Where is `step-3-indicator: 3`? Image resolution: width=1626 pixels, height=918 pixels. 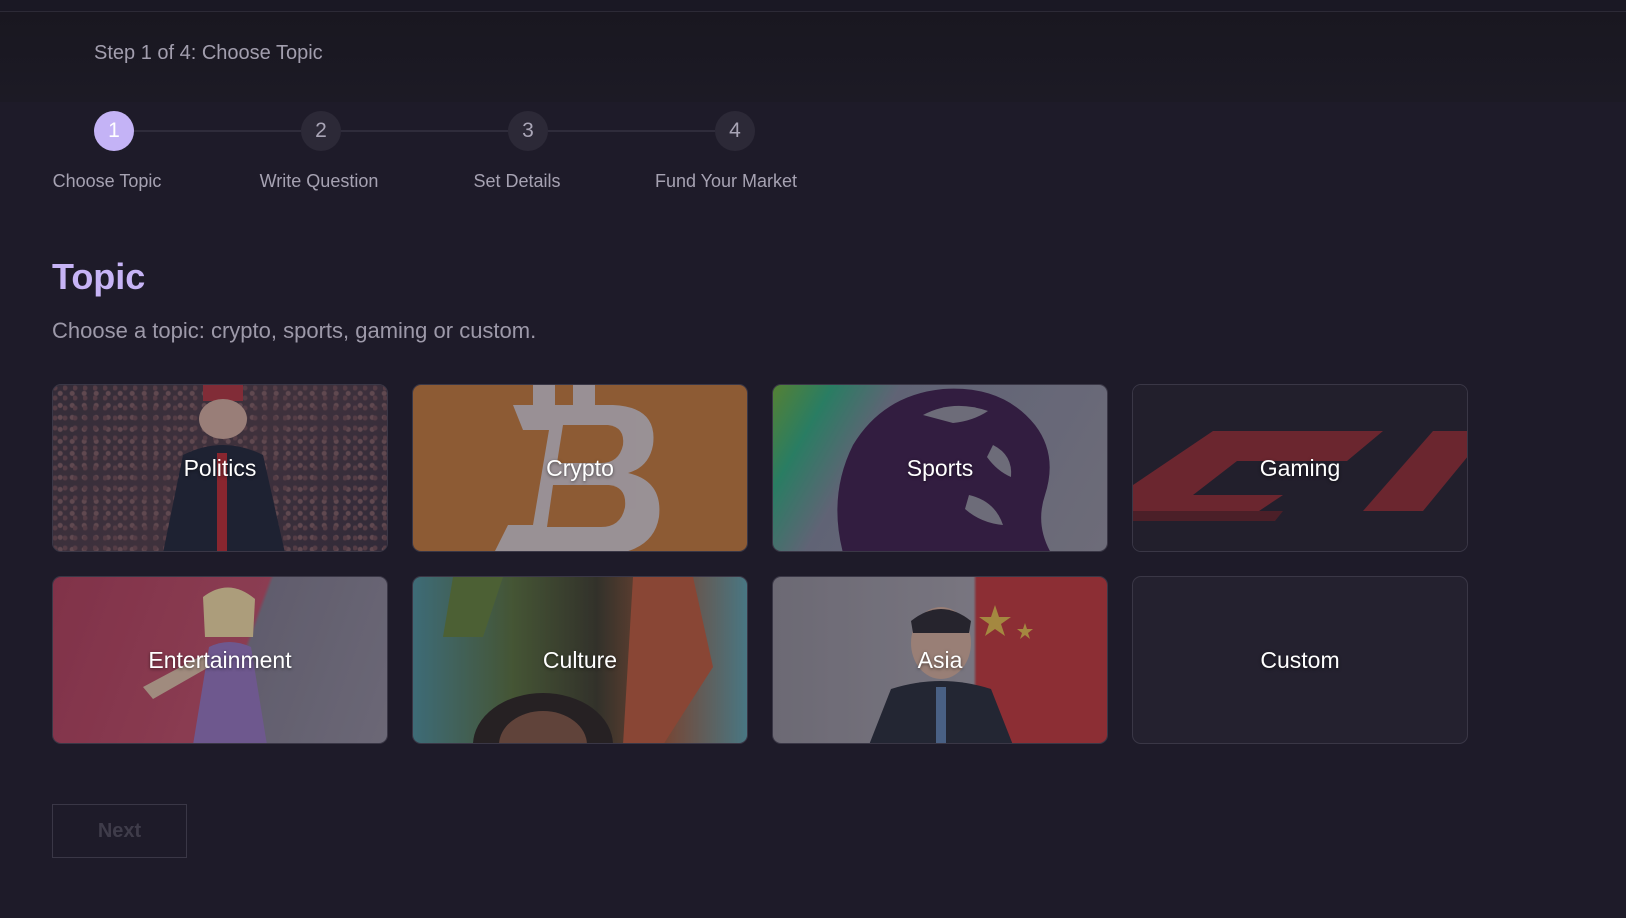
step-3-indicator: 3 is located at coordinates (528, 131).